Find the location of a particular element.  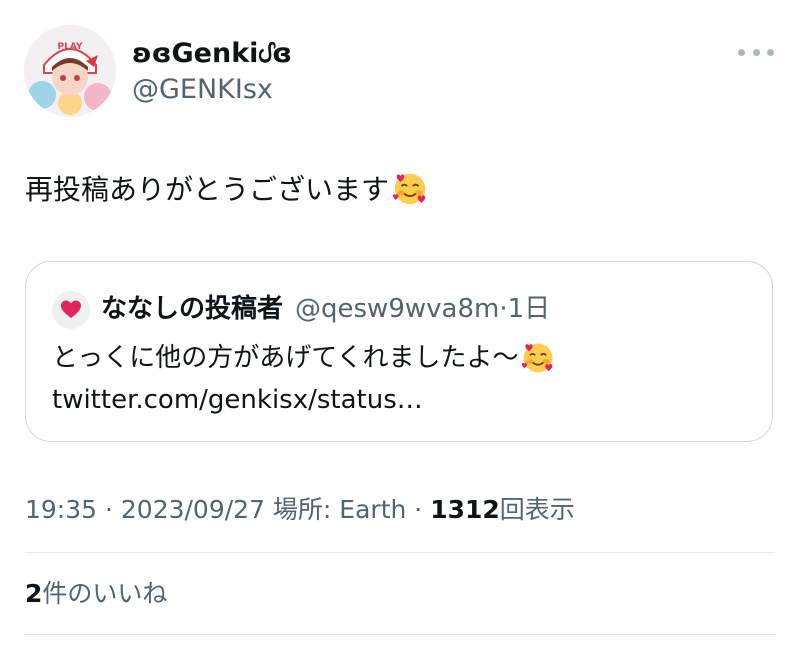

tweet-text: 再投稿ありがとうございます is located at coordinates (207, 189).